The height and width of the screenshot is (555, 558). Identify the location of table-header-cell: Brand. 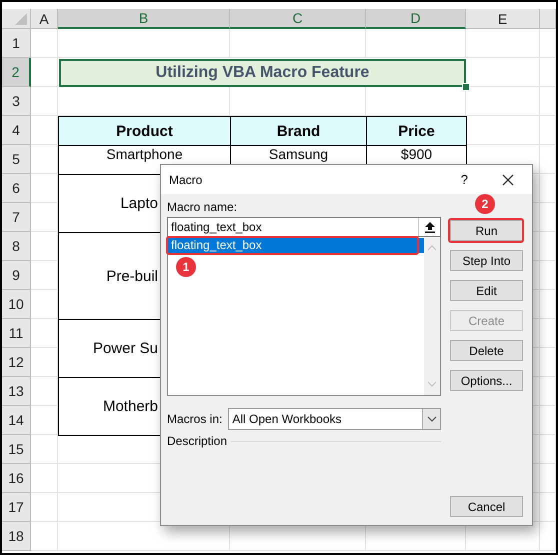
(298, 131).